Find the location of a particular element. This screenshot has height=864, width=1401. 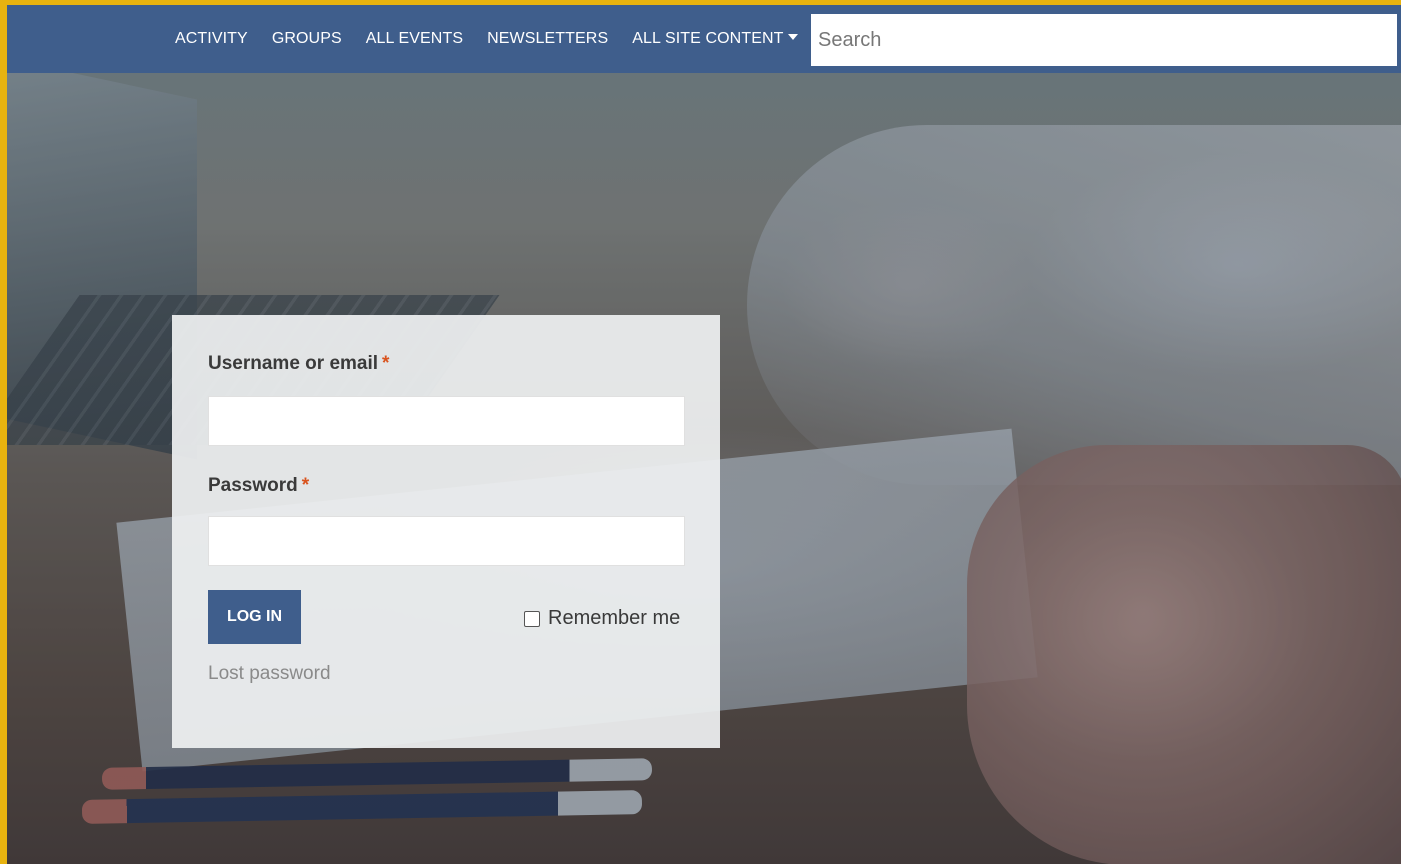

nav-item-all-site-content: ALL SITE CONTENT is located at coordinates (714, 39).